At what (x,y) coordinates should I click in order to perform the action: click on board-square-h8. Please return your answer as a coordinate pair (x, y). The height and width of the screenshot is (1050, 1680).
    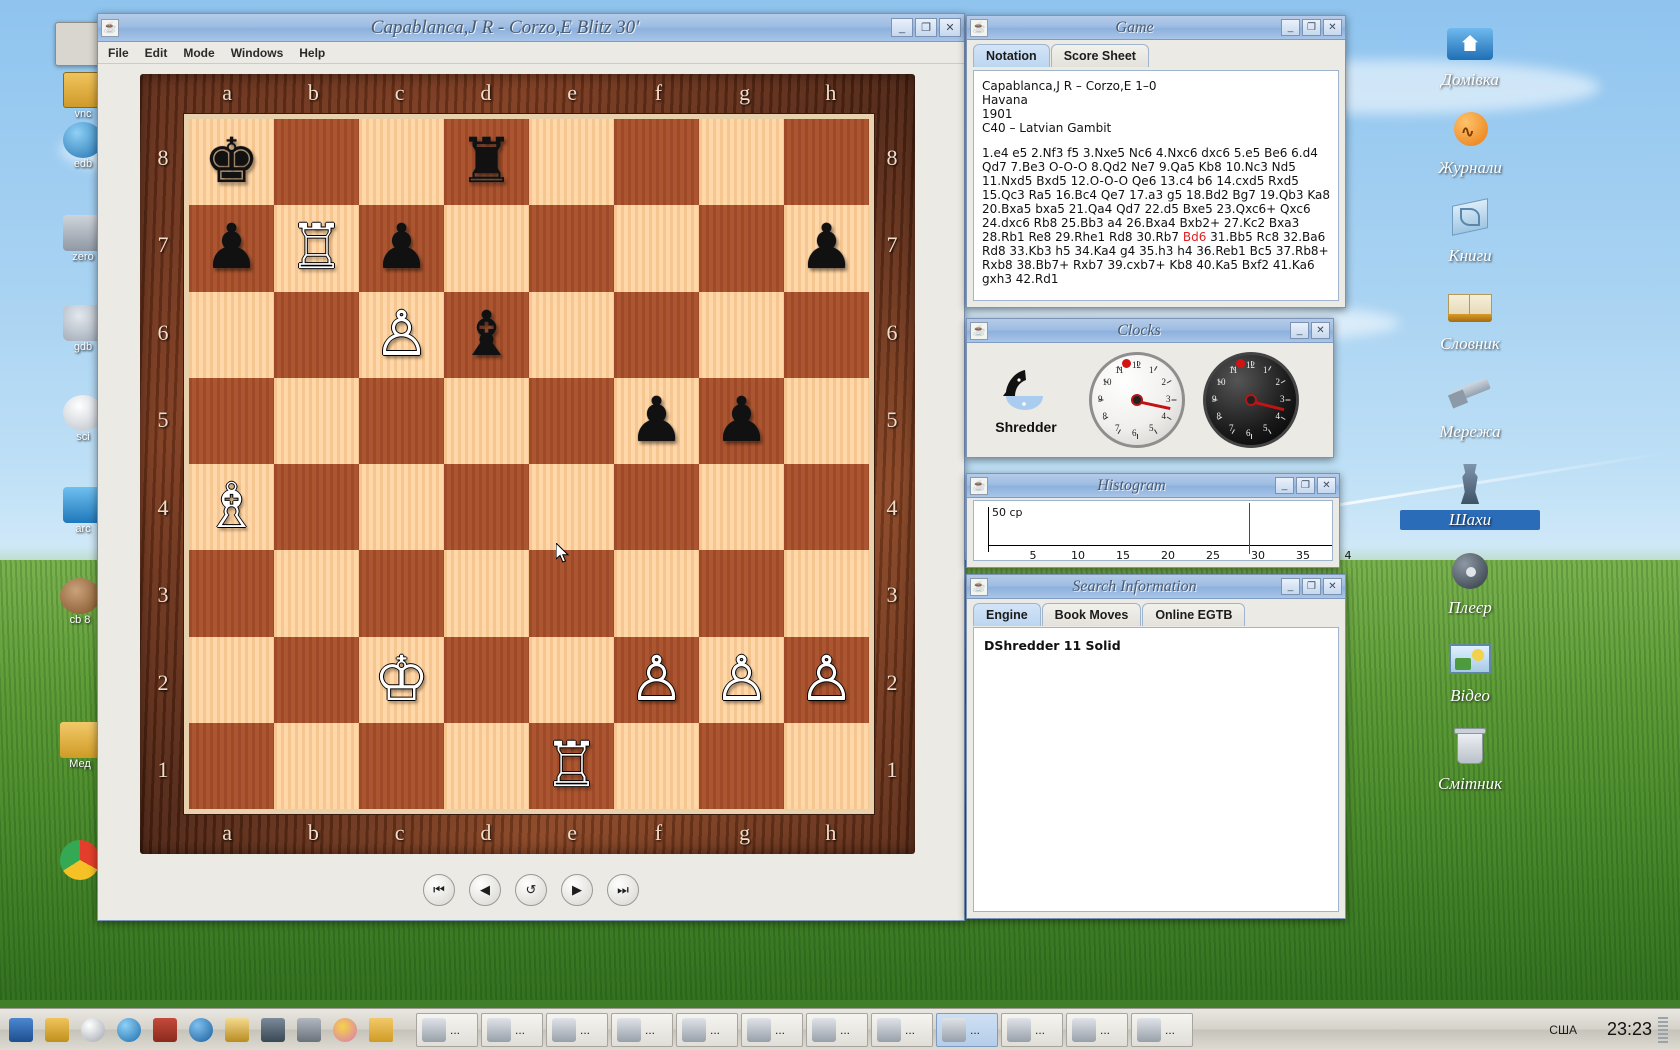
    Looking at the image, I should click on (826, 162).